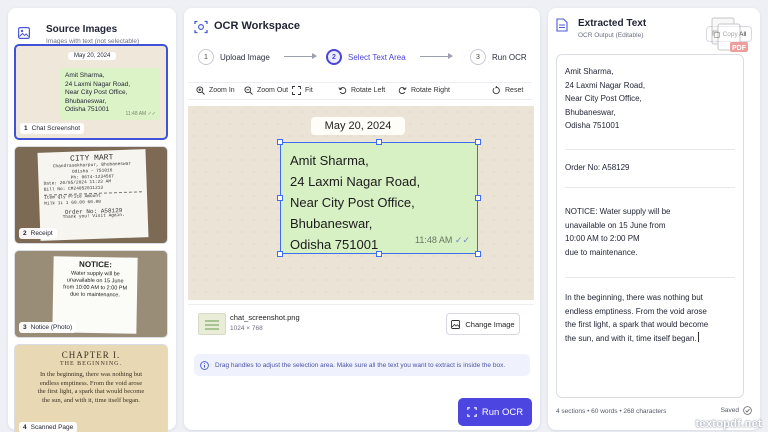 Image resolution: width=768 pixels, height=432 pixels. I want to click on text-line: 10:00 AM to 2:00 PM, so click(602, 238).